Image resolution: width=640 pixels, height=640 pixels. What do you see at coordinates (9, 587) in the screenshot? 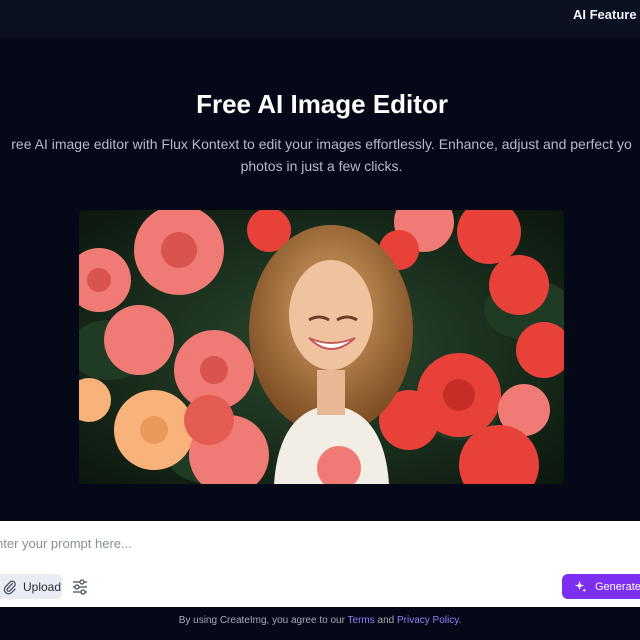
I see `paperclip-icon` at bounding box center [9, 587].